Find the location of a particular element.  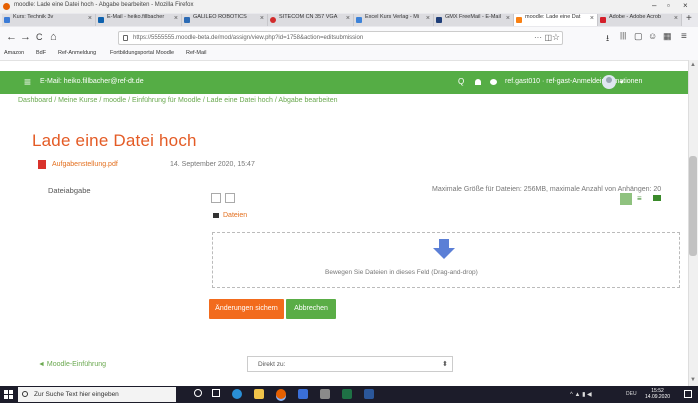

tab-5: GMX FreeMail - E-Mail × is located at coordinates (474, 20).